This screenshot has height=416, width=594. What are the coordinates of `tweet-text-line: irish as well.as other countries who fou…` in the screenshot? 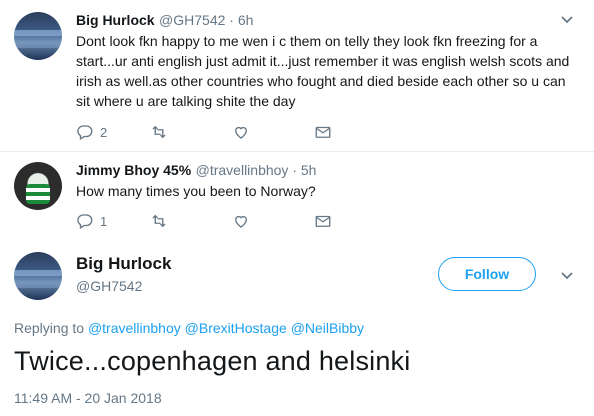 It's located at (321, 81).